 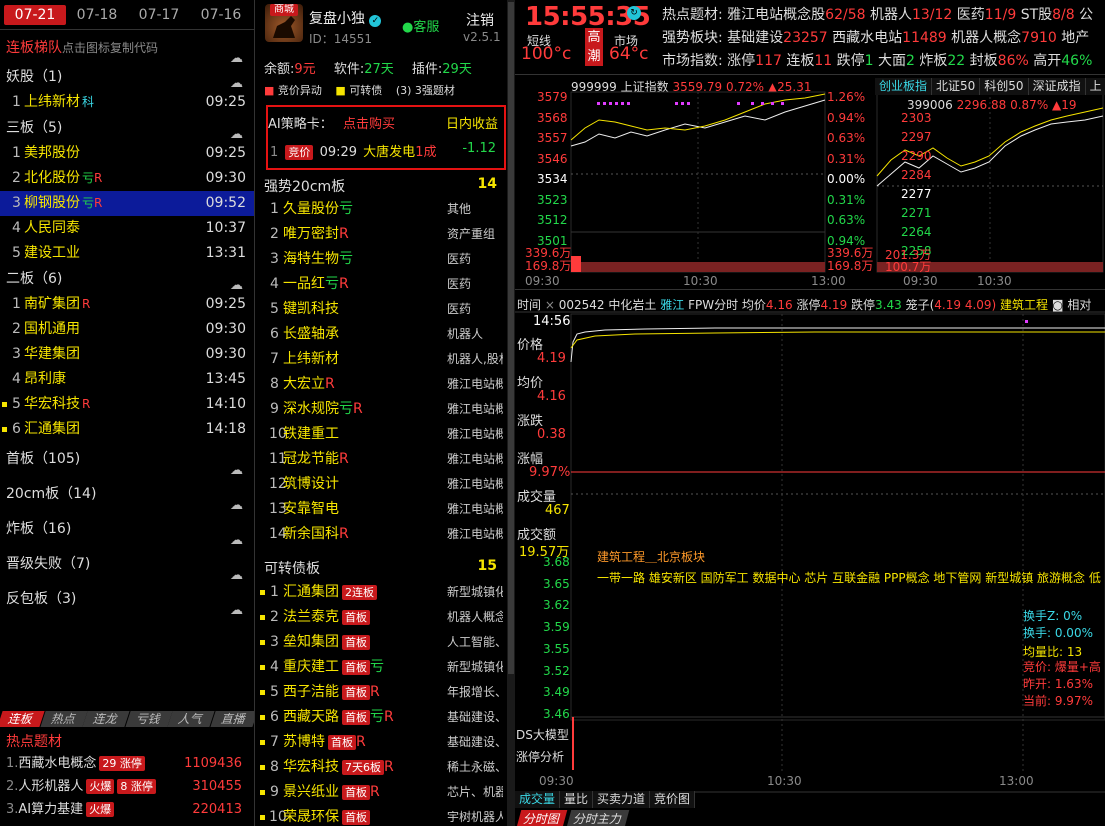 I want to click on stock-name: 汇通集团 2连板, so click(x=330, y=592).